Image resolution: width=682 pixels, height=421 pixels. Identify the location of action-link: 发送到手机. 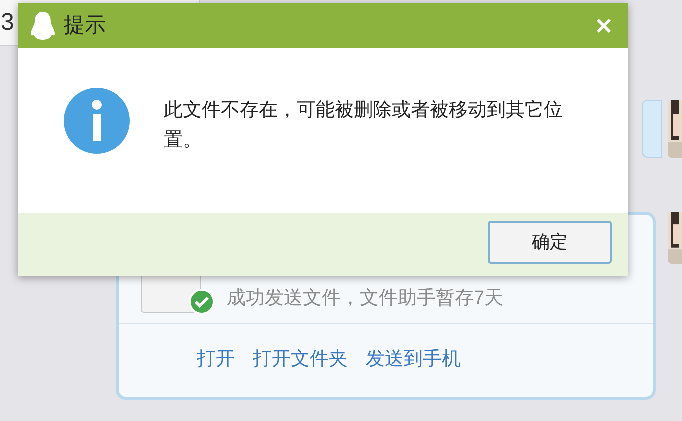
(413, 360).